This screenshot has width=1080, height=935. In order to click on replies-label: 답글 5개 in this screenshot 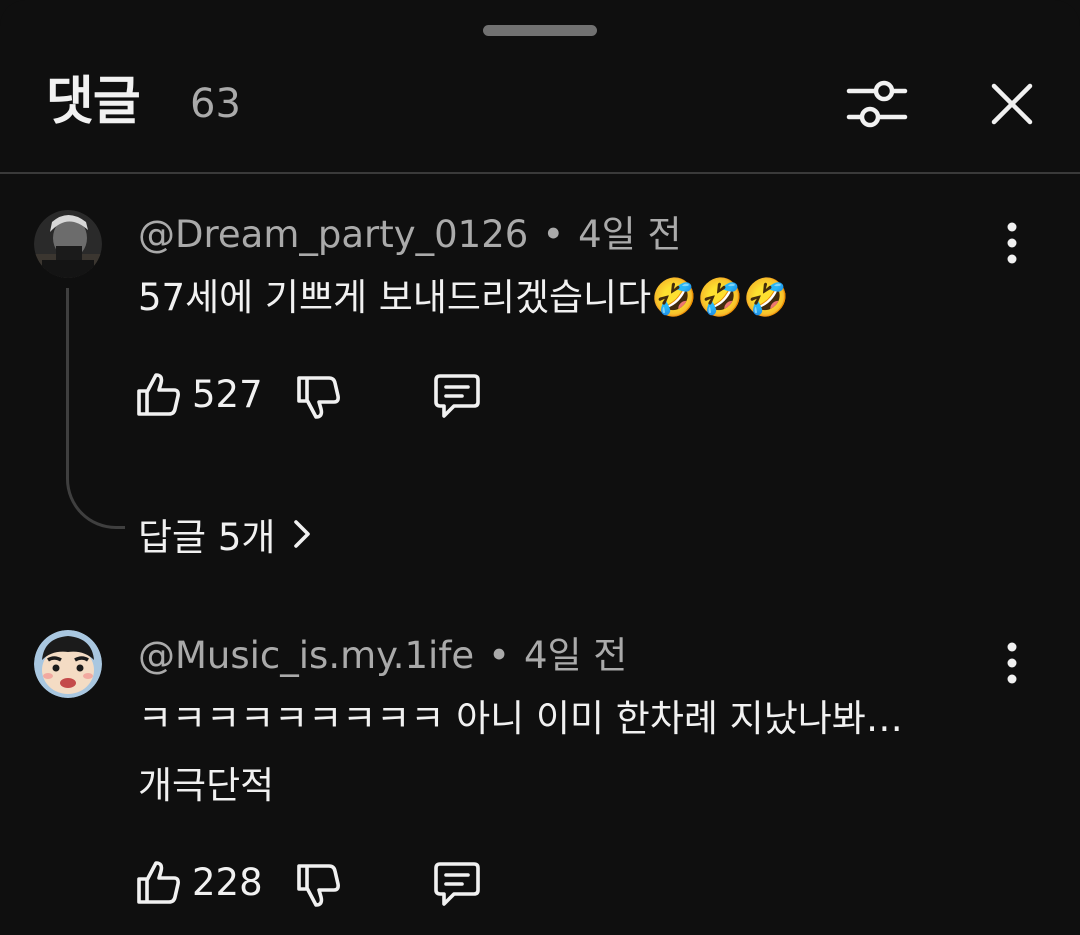, I will do `click(207, 537)`.